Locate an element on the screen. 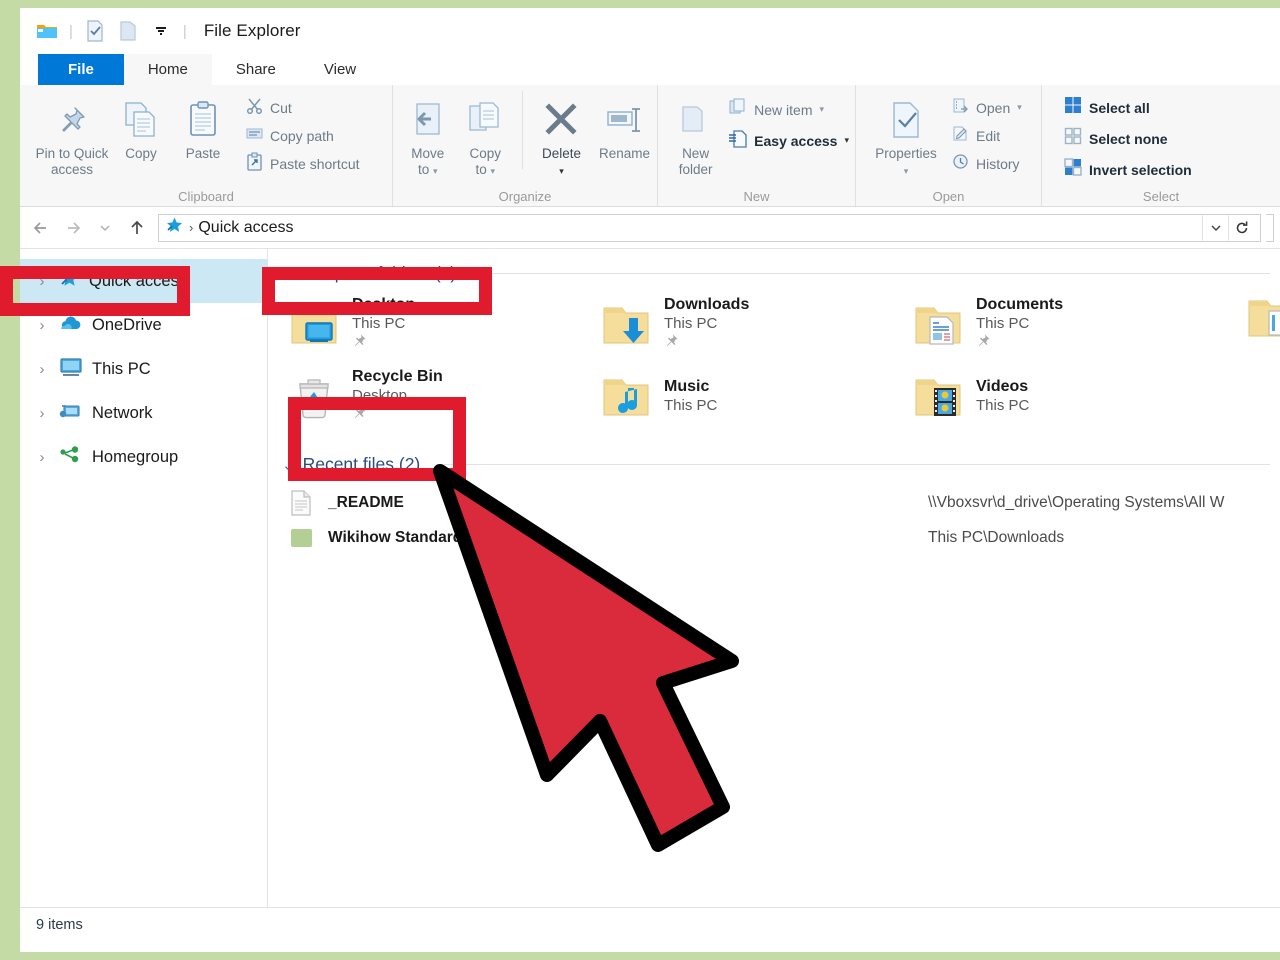  sidebar-item-network: › Network is located at coordinates (143, 413).